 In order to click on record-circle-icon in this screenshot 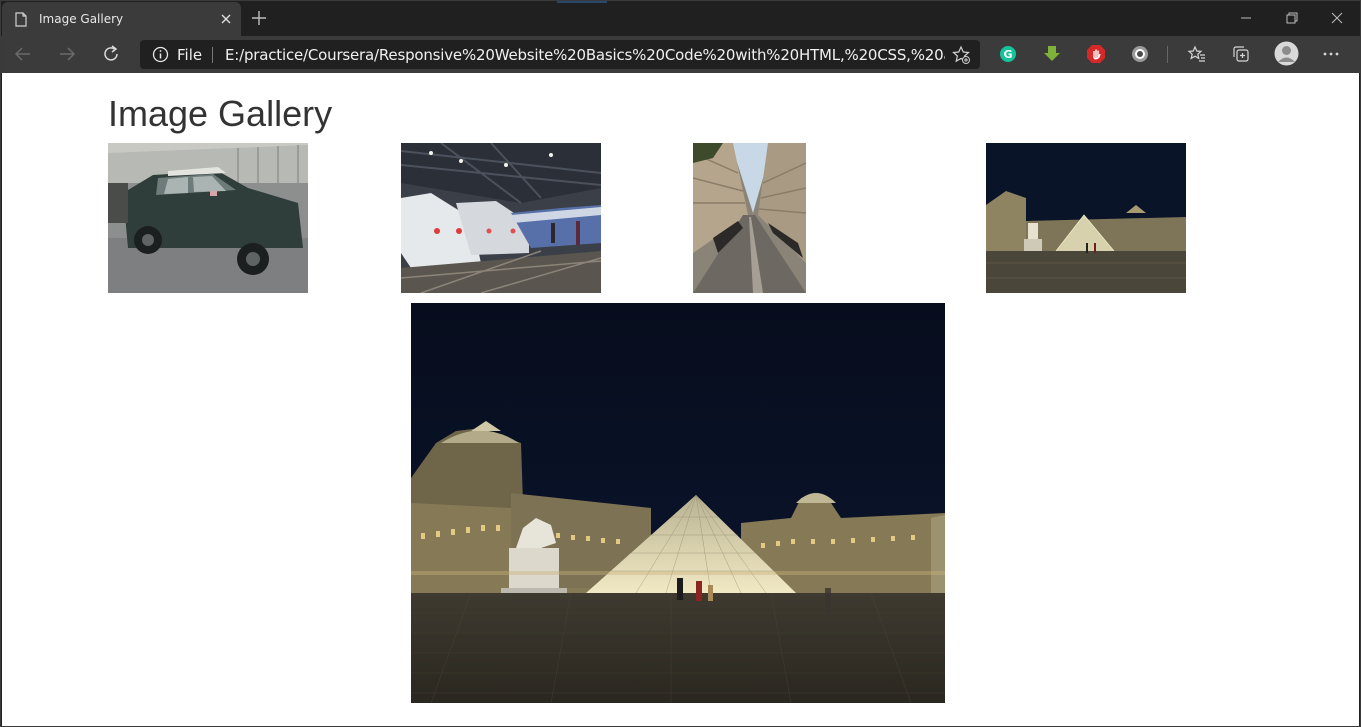, I will do `click(1140, 54)`.